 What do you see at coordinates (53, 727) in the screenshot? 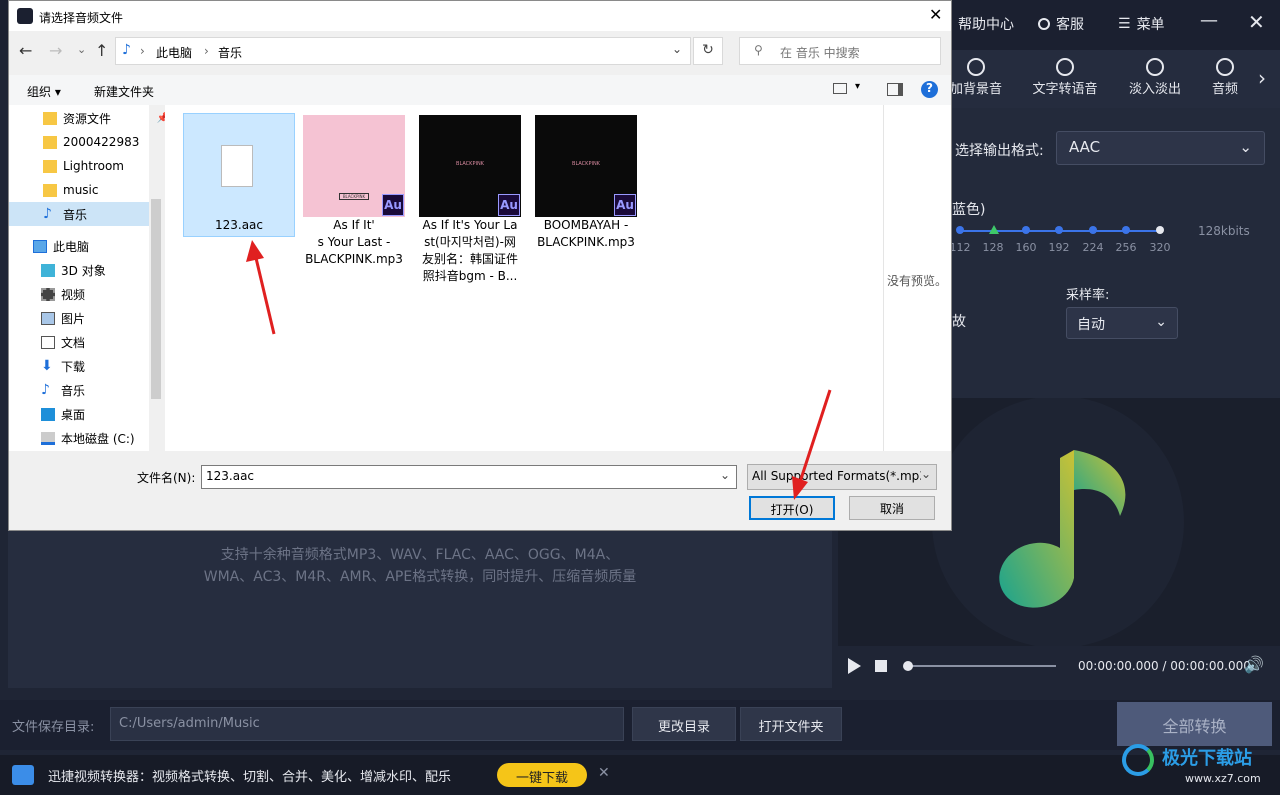
I see `save-dir-label: 文件保存目录:` at bounding box center [53, 727].